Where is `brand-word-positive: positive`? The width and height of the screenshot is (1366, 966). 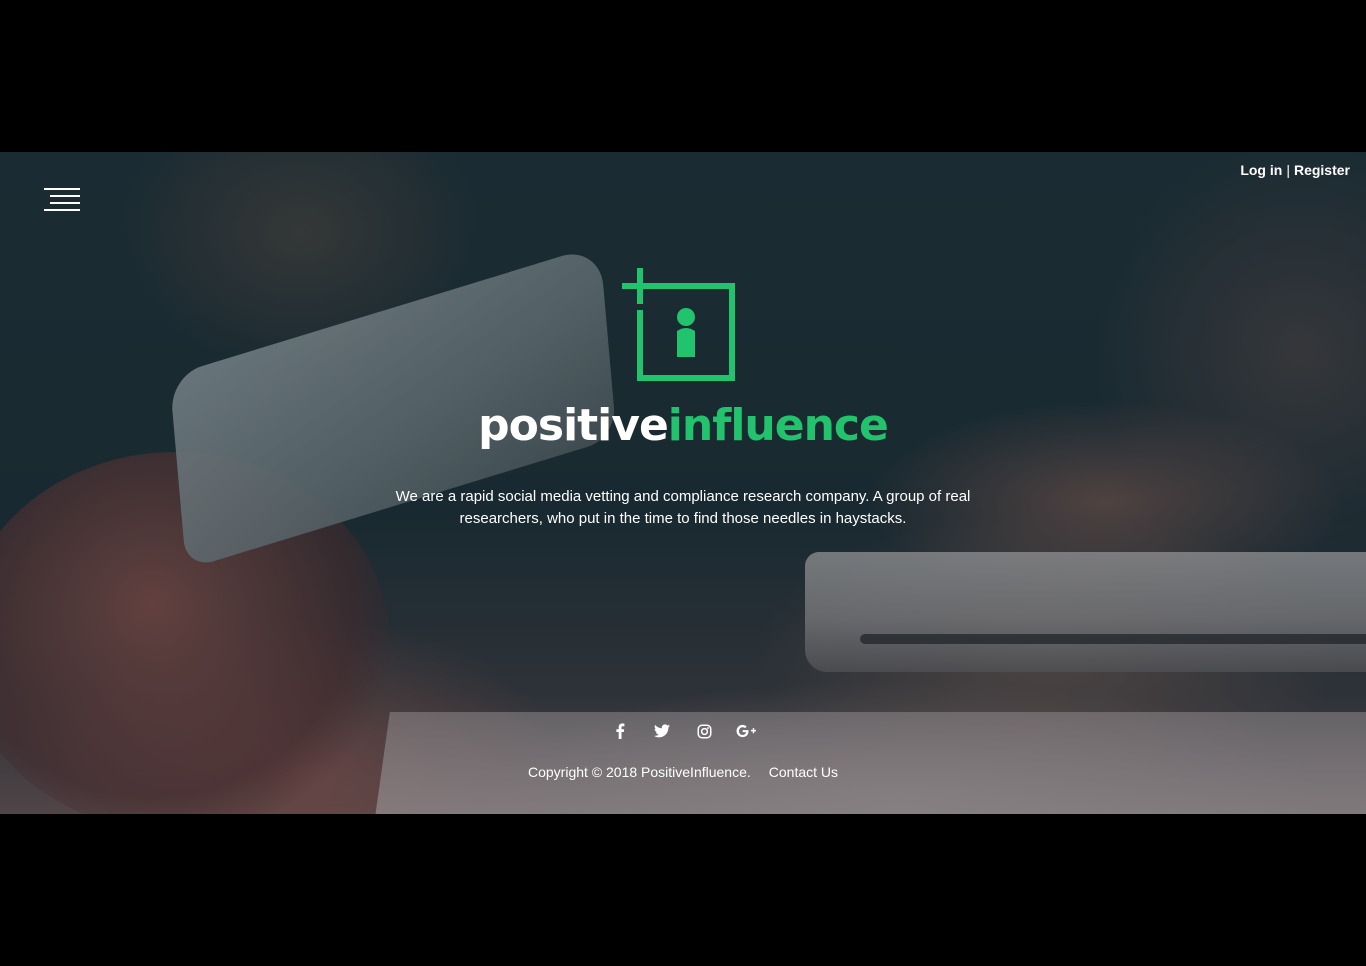
brand-word-positive: positive is located at coordinates (573, 425).